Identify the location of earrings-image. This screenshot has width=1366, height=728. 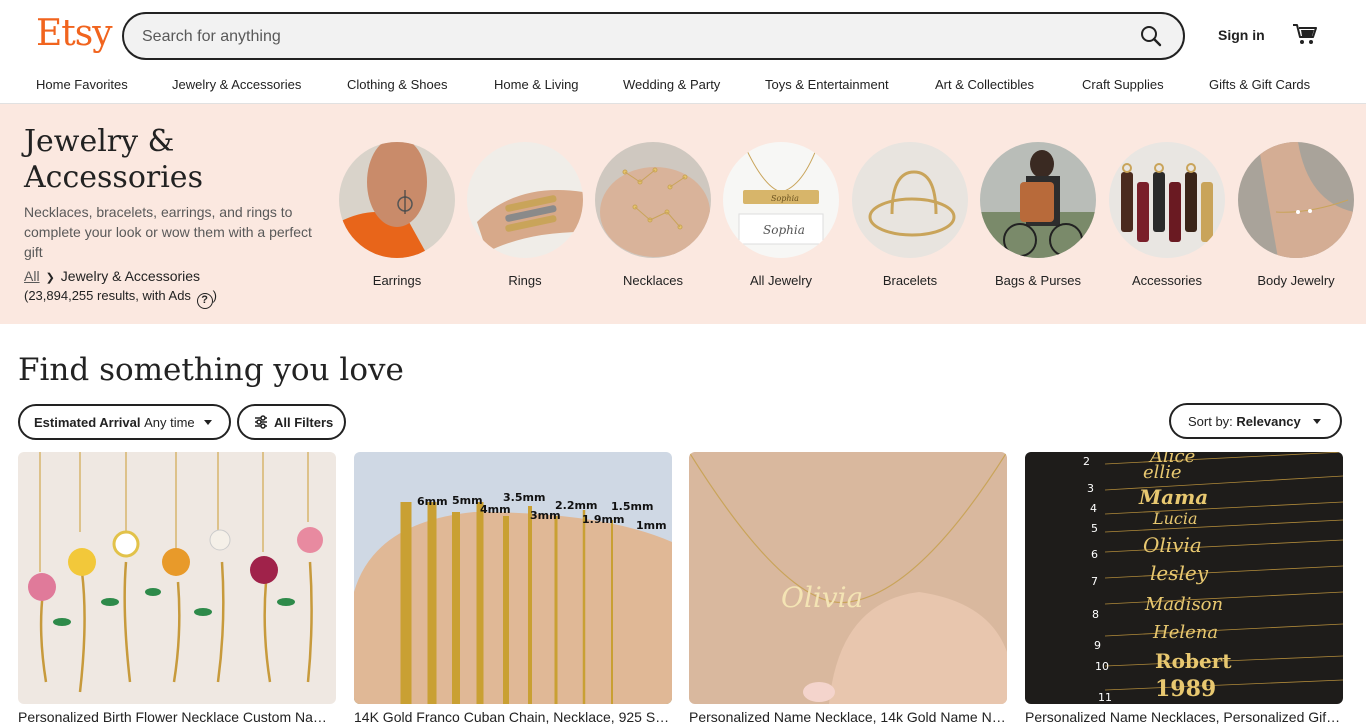
(397, 200).